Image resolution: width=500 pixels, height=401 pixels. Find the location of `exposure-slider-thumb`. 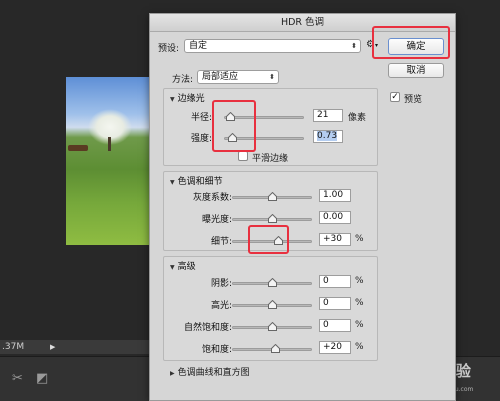

exposure-slider-thumb is located at coordinates (272, 218).